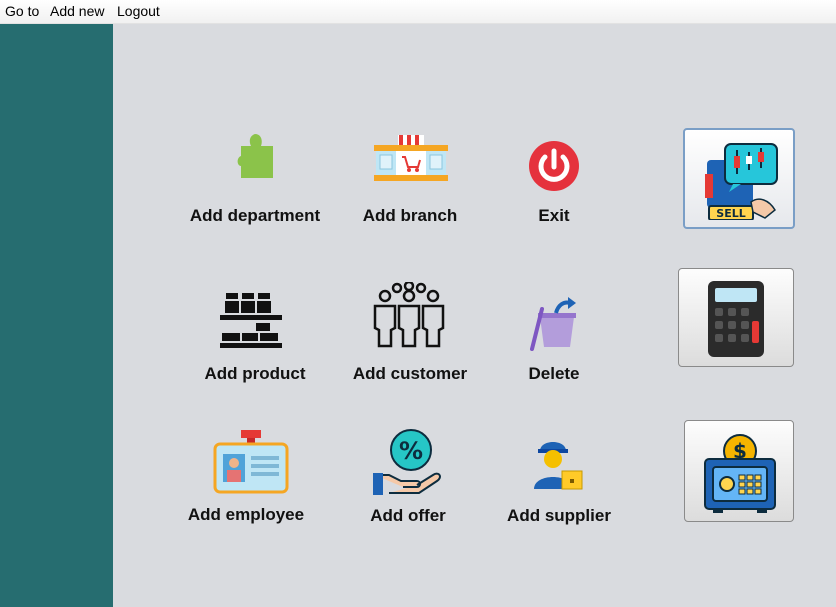 The width and height of the screenshot is (836, 607). I want to click on exit-tile: Exit, so click(554, 177).